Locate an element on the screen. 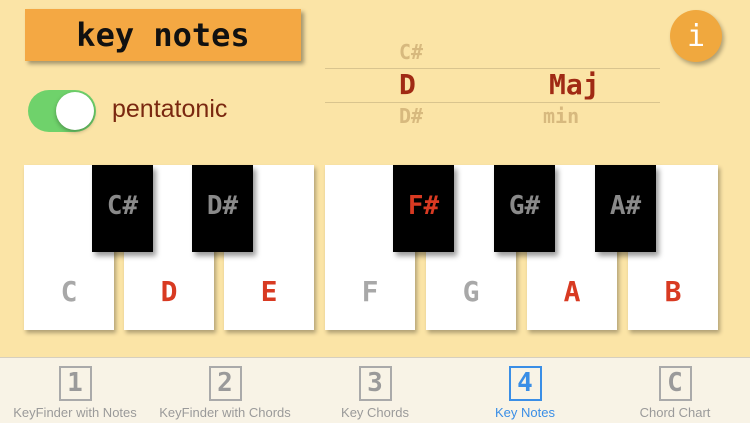 This screenshot has width=750, height=423. tab-3-icon: 3 is located at coordinates (375, 383).